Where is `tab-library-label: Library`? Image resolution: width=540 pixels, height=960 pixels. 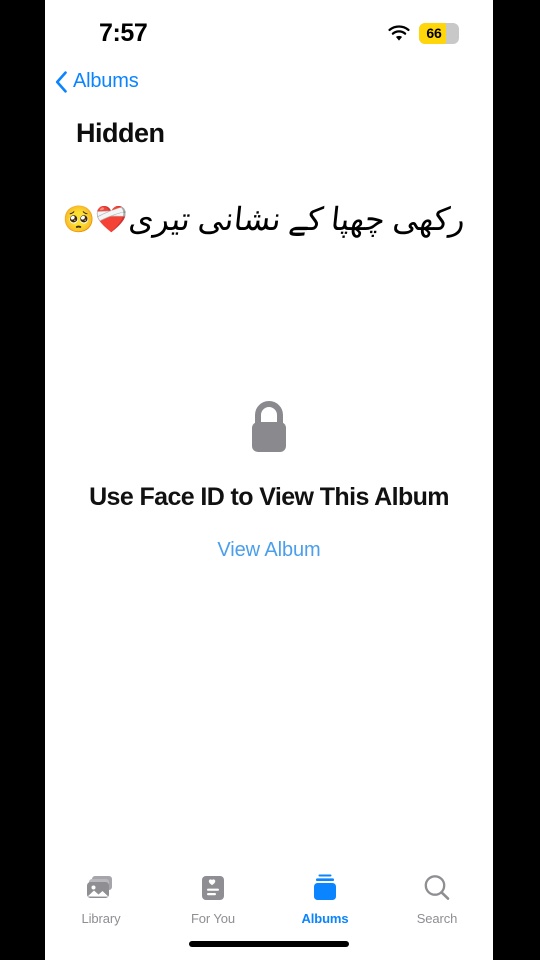 tab-library-label: Library is located at coordinates (101, 918).